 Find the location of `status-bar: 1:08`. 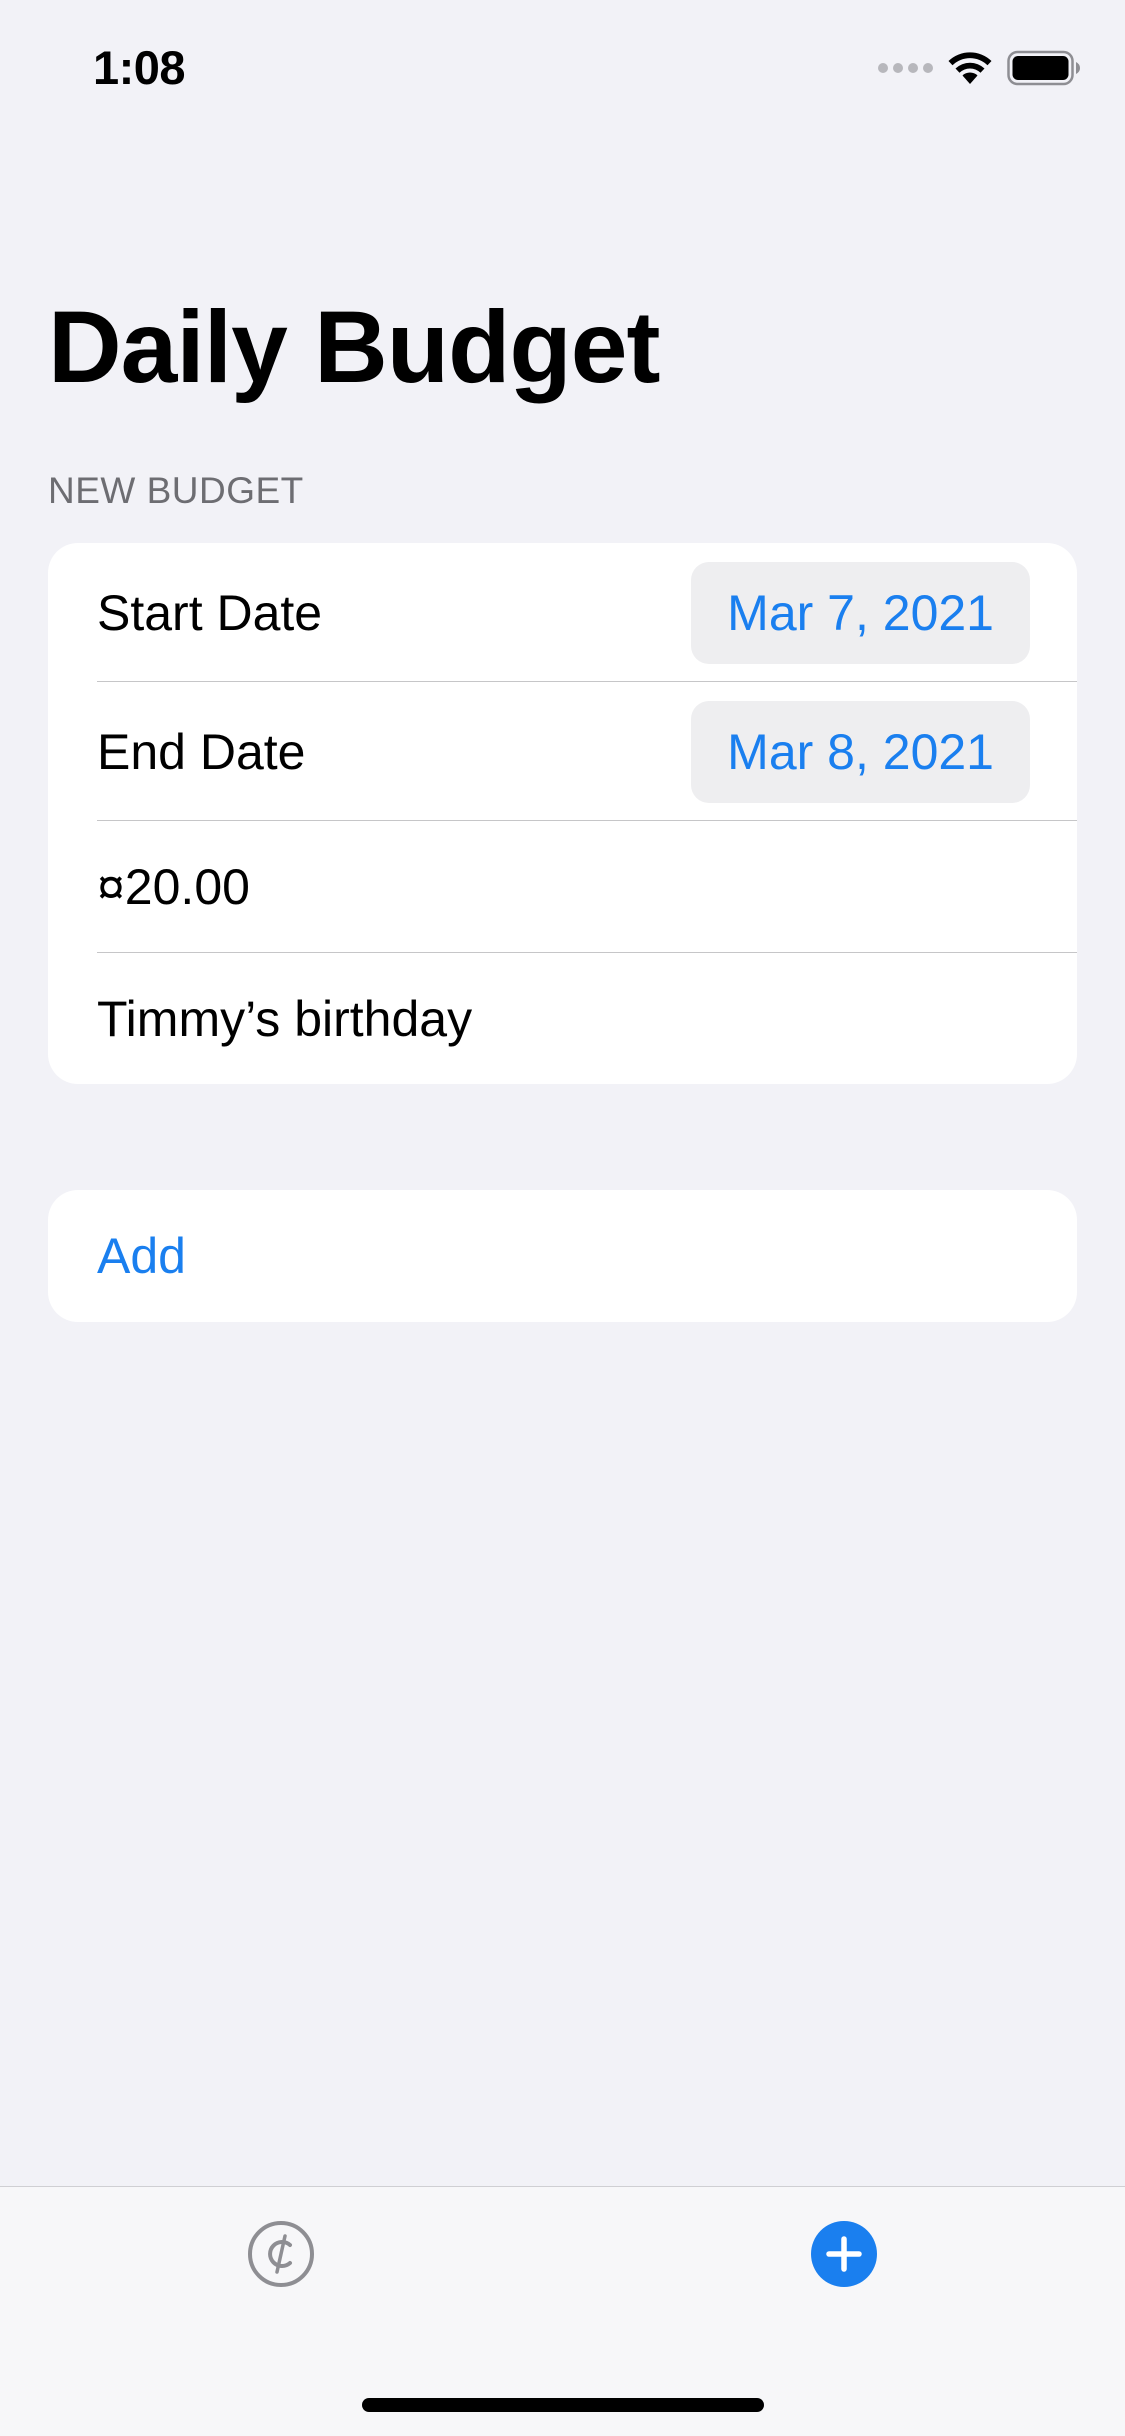

status-bar: 1:08 is located at coordinates (562, 70).